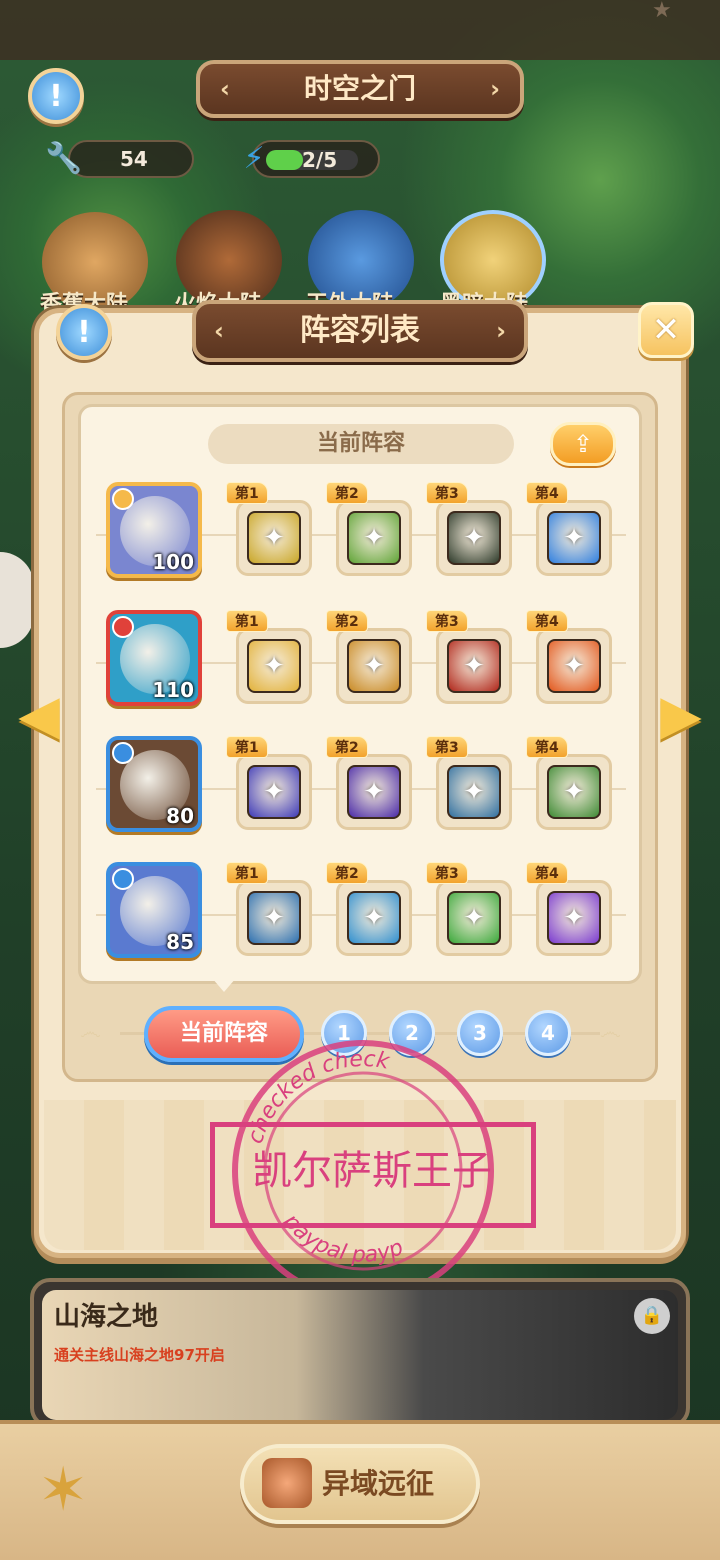 The image size is (720, 1560). Describe the element at coordinates (173, 562) in the screenshot. I see `hero-level: 100` at that location.